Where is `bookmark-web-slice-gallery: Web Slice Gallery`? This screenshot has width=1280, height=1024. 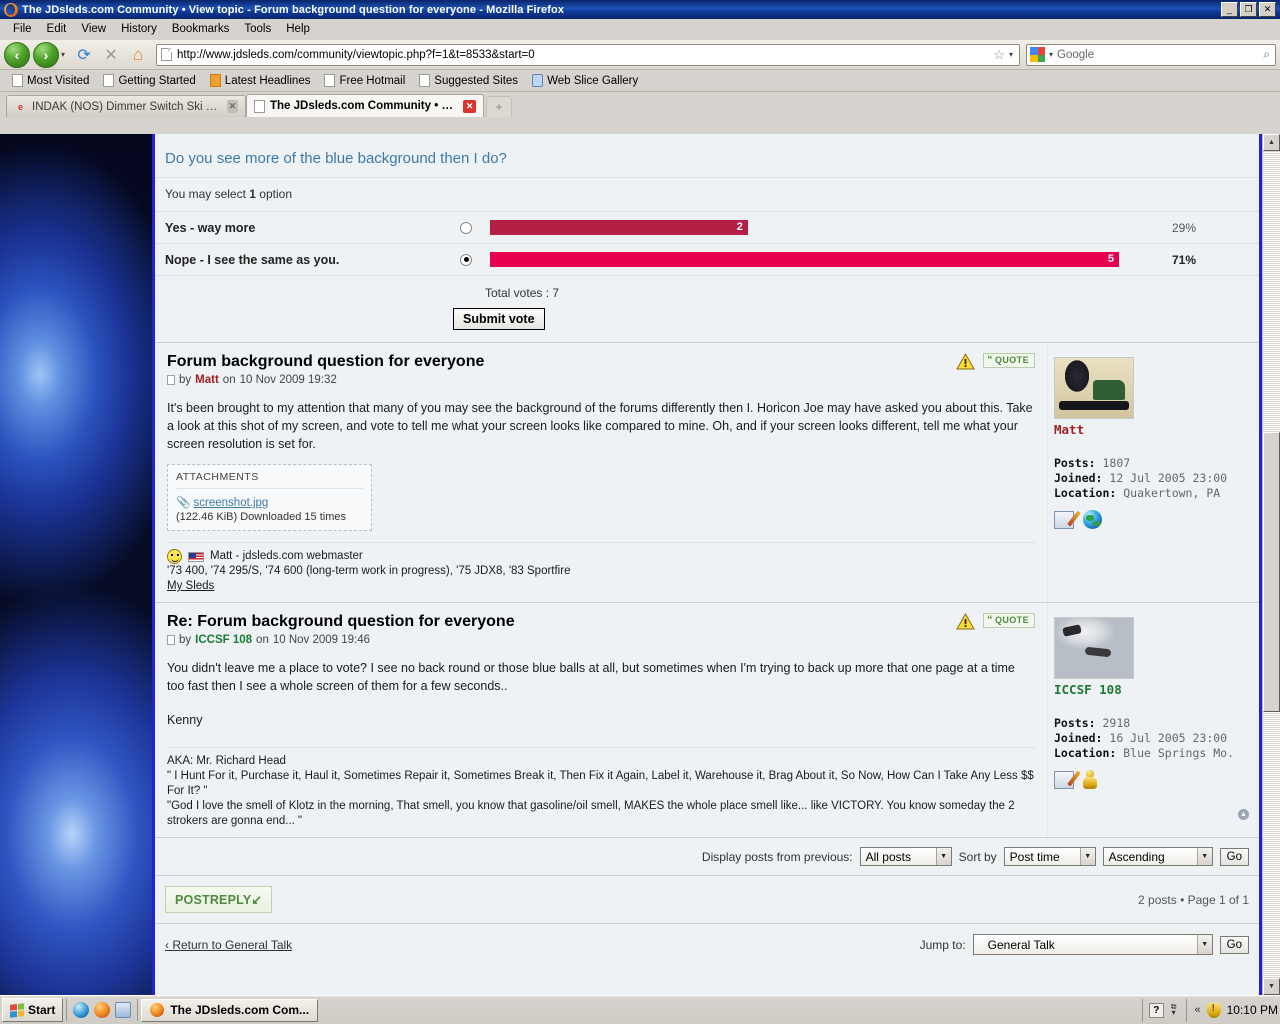
bookmark-web-slice-gallery: Web Slice Gallery is located at coordinates (585, 80).